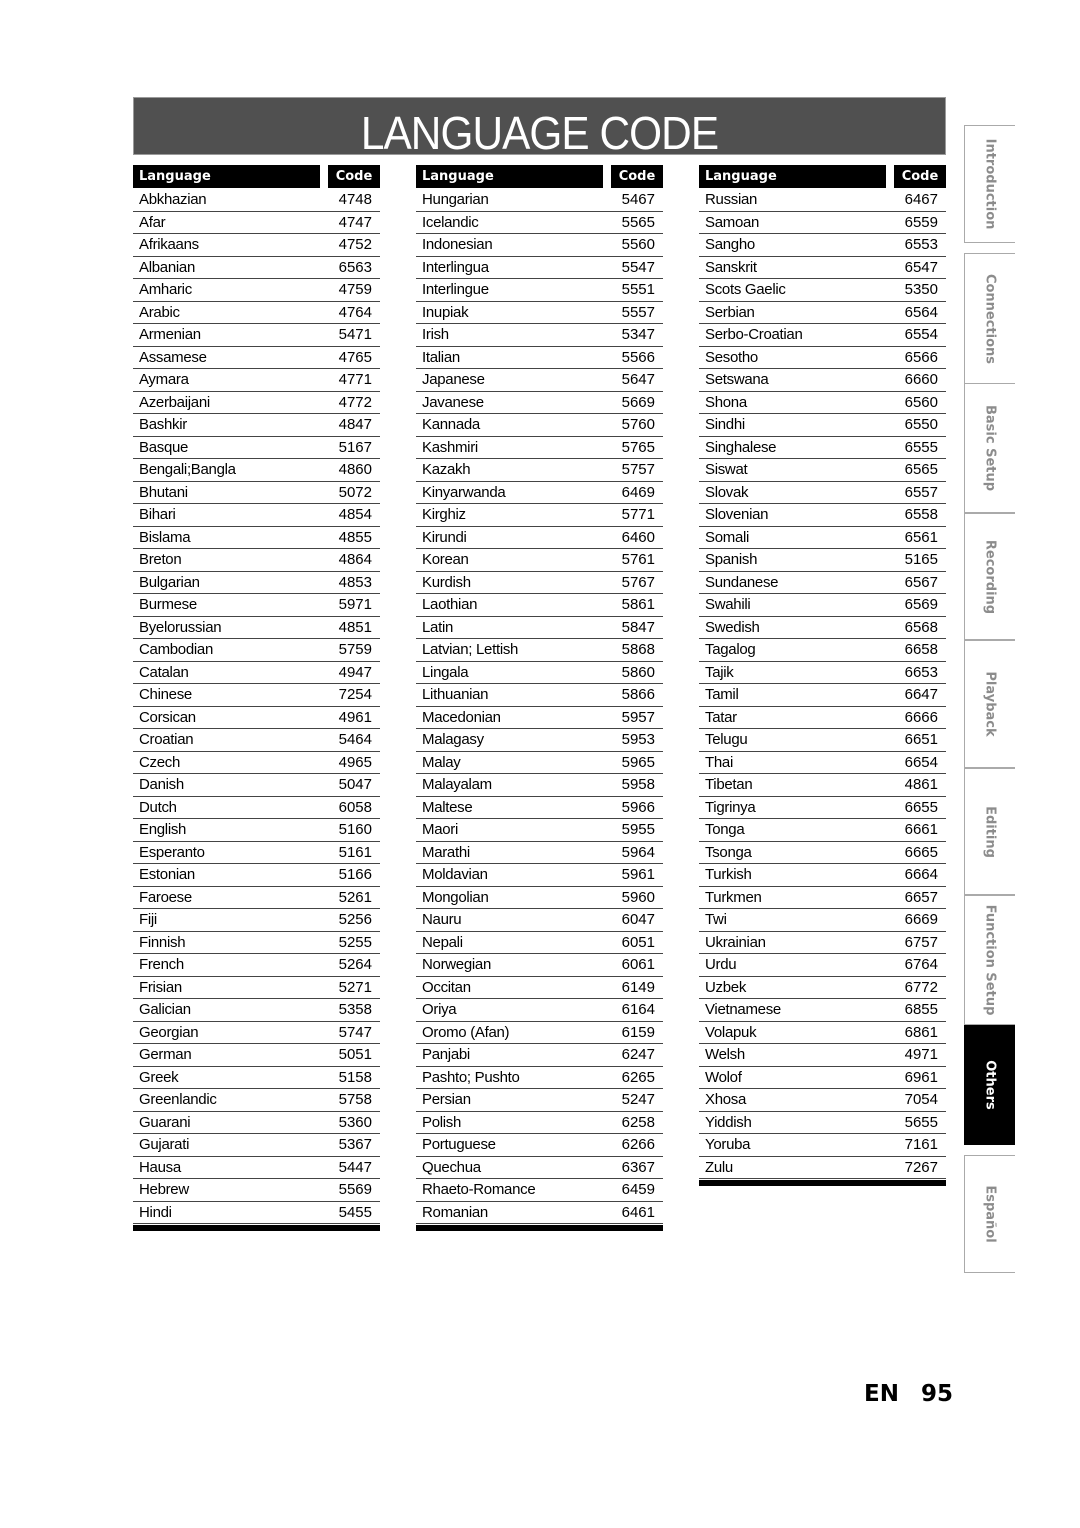 Image resolution: width=1080 pixels, height=1528 pixels. What do you see at coordinates (256, 605) in the screenshot?
I see `table-row: Burmese 5971` at bounding box center [256, 605].